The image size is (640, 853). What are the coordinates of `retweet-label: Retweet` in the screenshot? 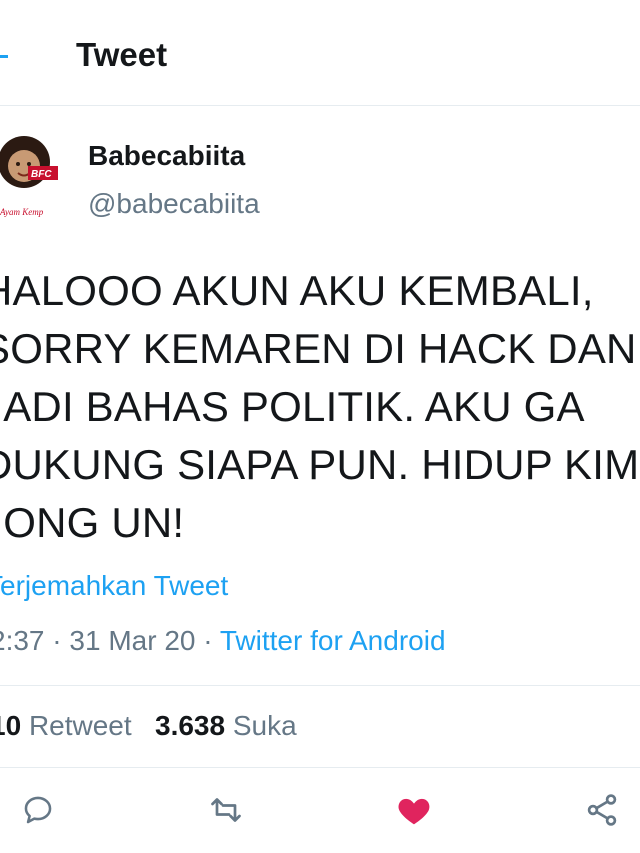 It's located at (80, 725).